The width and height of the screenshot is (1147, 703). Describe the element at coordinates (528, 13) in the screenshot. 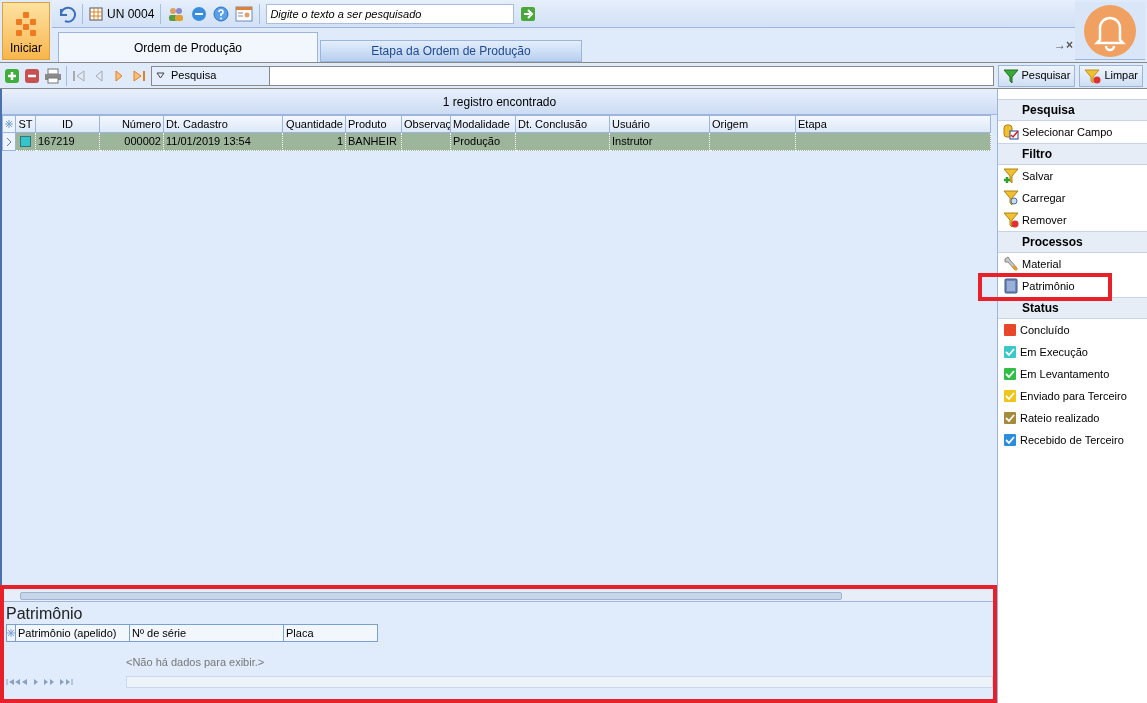

I see `go-arrow-icon` at that location.